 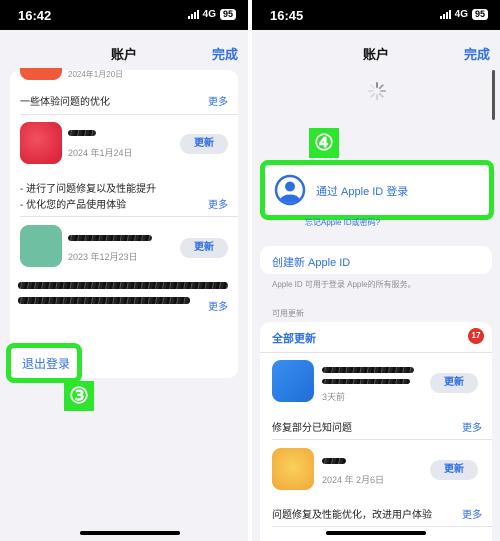 I want to click on create-id-row: 创建新 Apple ID, so click(x=376, y=260).